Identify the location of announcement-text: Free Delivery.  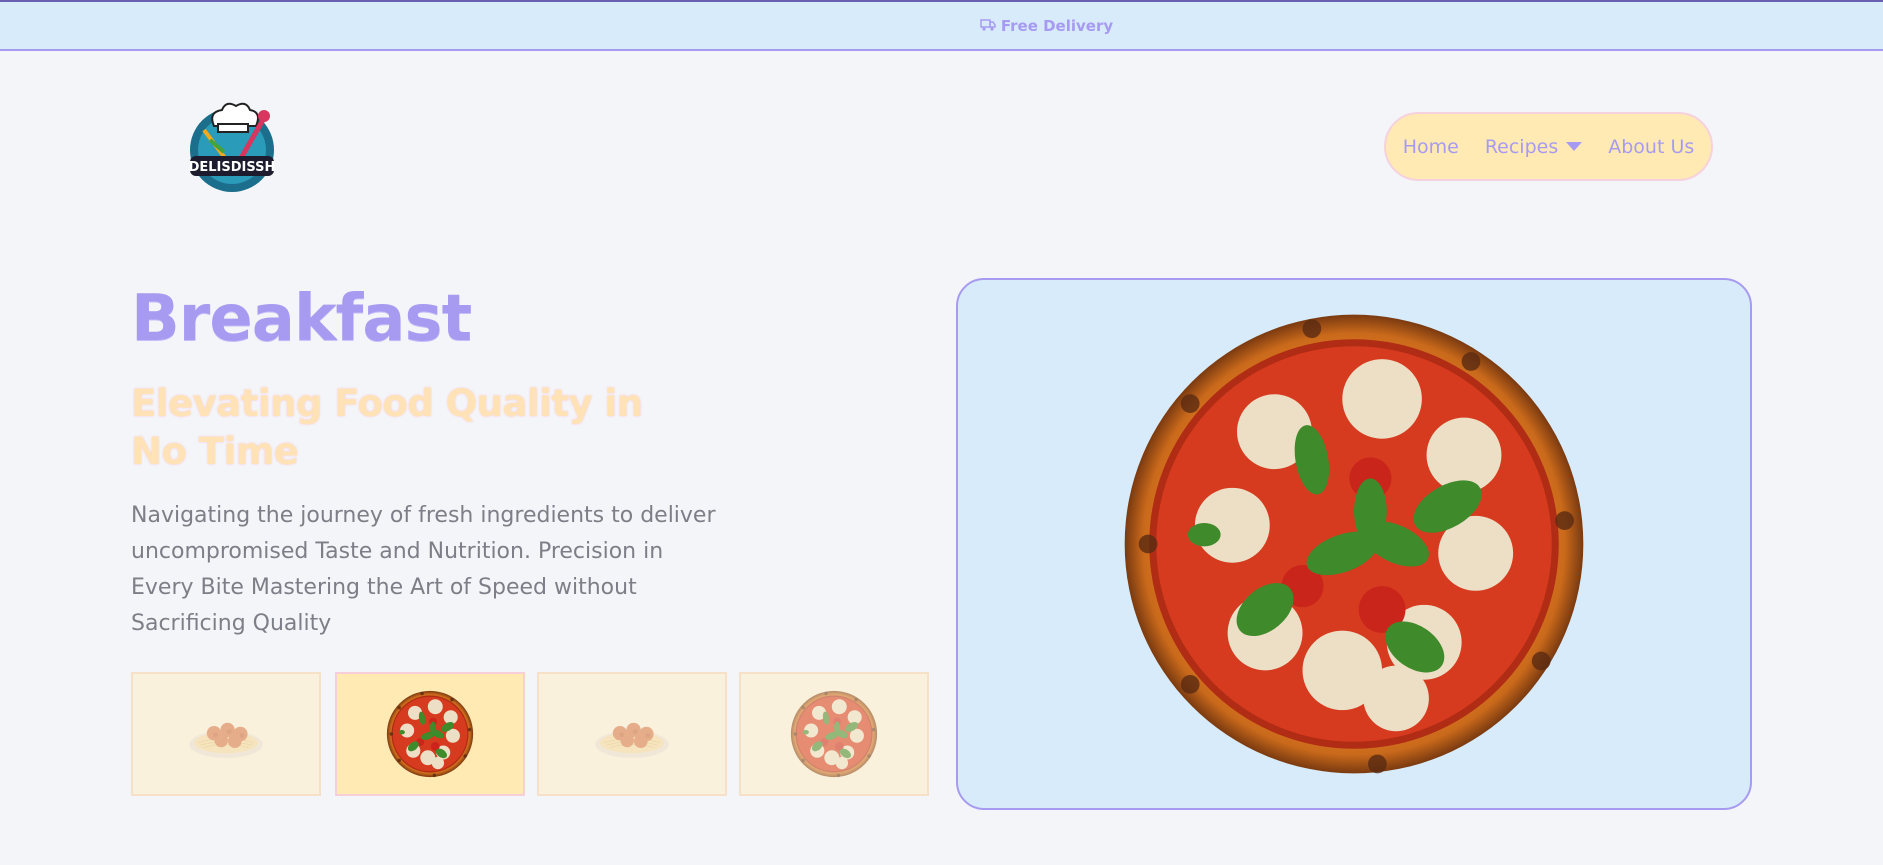
(1057, 25).